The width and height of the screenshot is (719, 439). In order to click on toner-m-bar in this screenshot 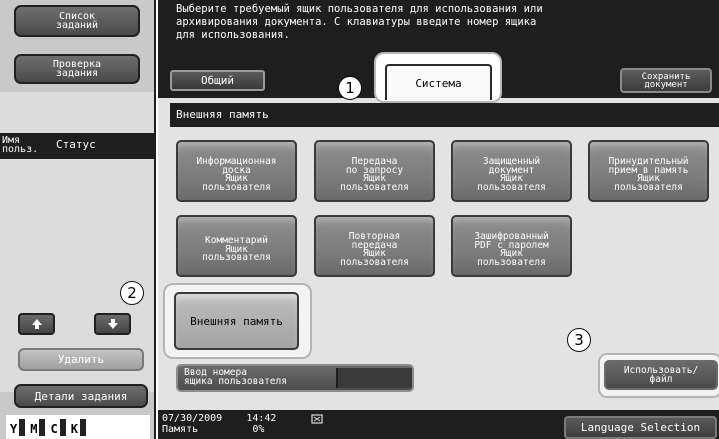, I will do `click(42, 427)`.